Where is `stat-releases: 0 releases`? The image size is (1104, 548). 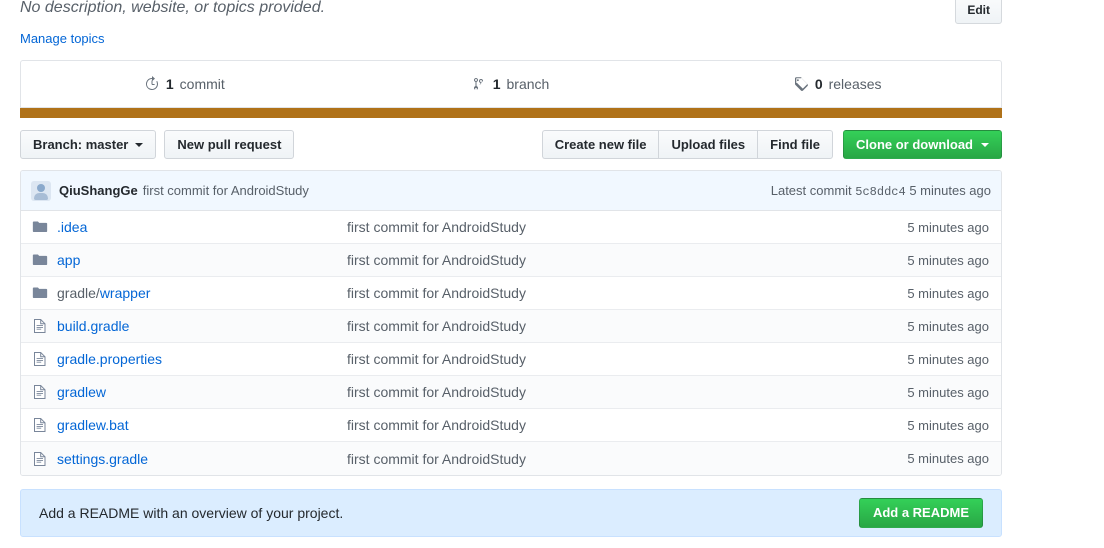 stat-releases: 0 releases is located at coordinates (837, 84).